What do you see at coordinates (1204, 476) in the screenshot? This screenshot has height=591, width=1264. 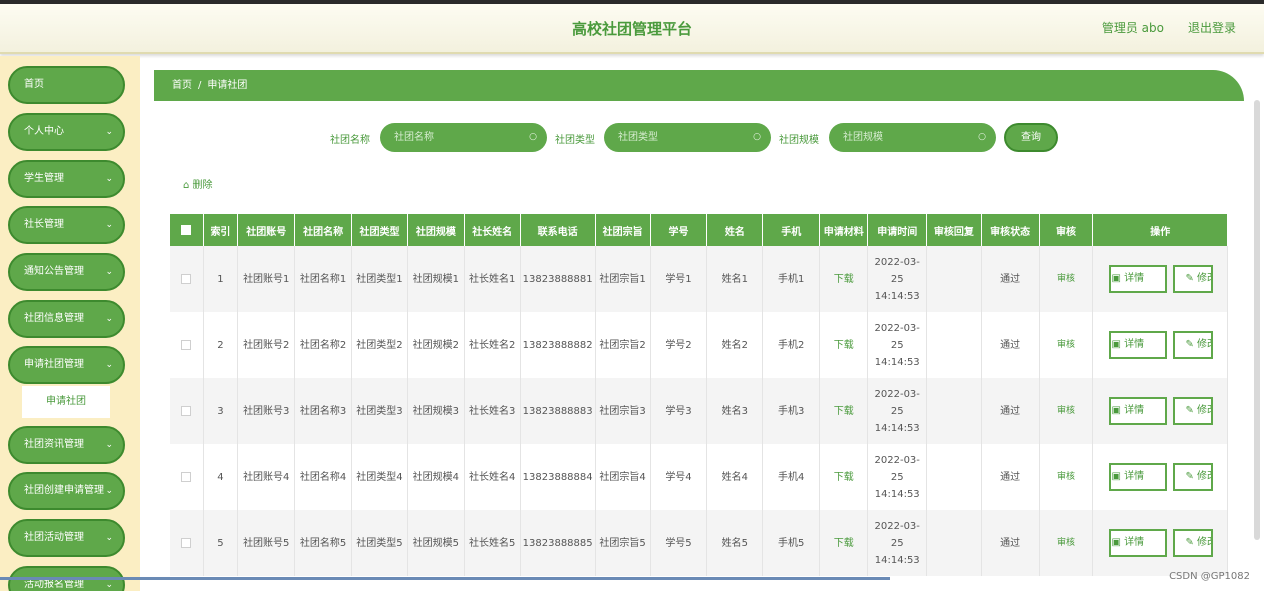 I see `edit-label: 修改` at bounding box center [1204, 476].